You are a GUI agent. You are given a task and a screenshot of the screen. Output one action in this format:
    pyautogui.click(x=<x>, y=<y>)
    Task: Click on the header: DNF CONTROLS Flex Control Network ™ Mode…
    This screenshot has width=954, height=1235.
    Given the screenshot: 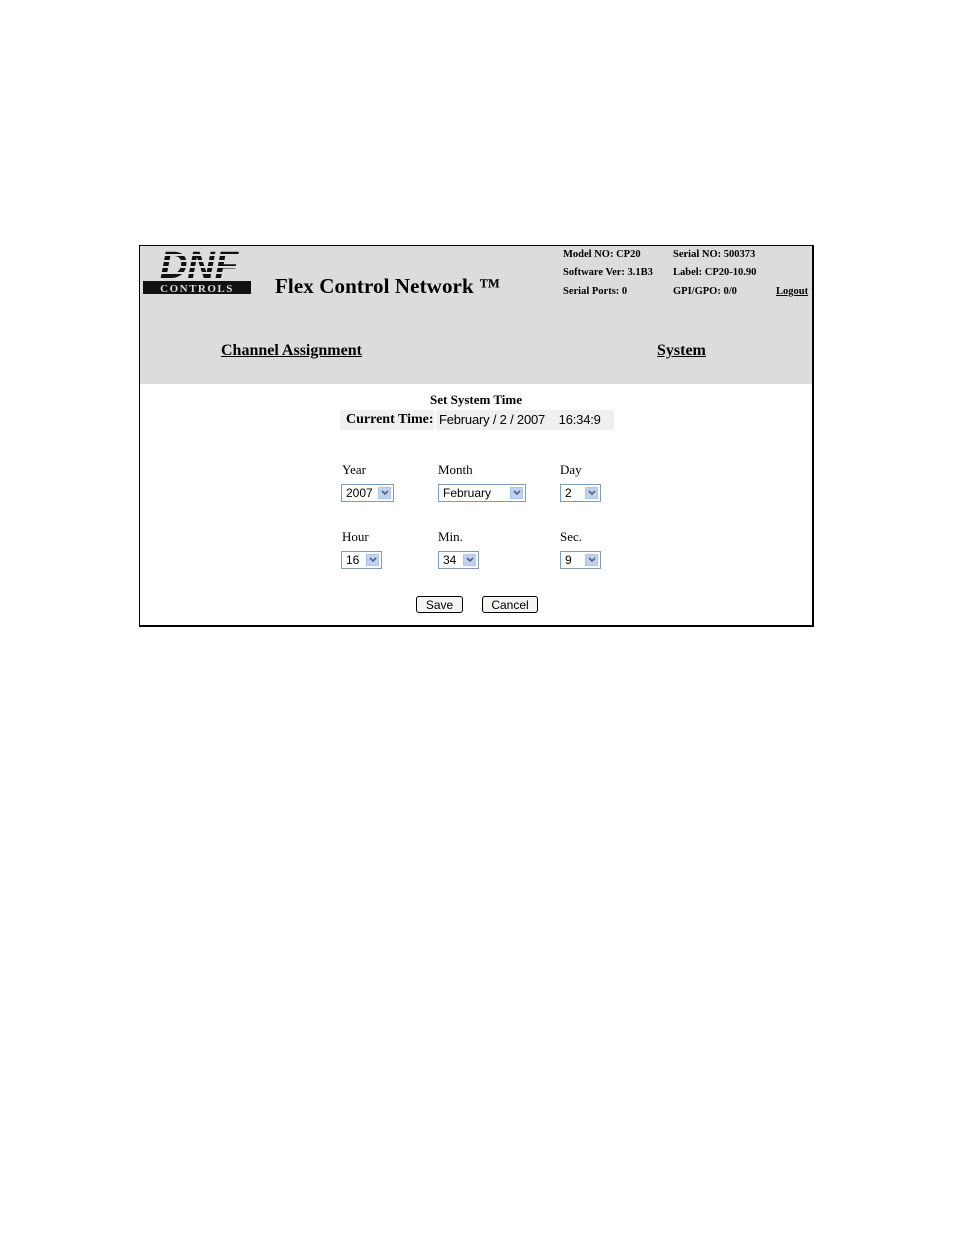 What is the action you would take?
    pyautogui.click(x=476, y=315)
    